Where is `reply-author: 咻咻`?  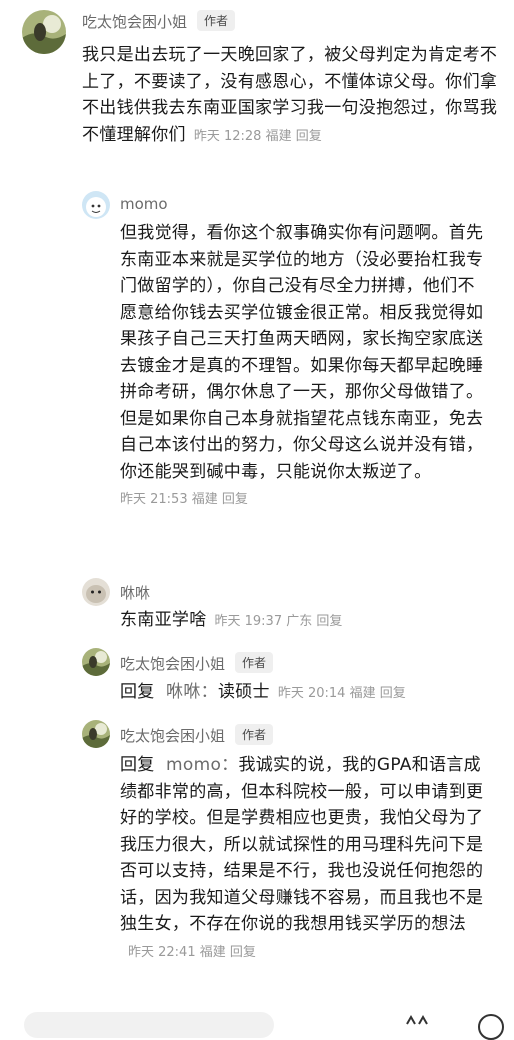 reply-author: 咻咻 is located at coordinates (135, 592).